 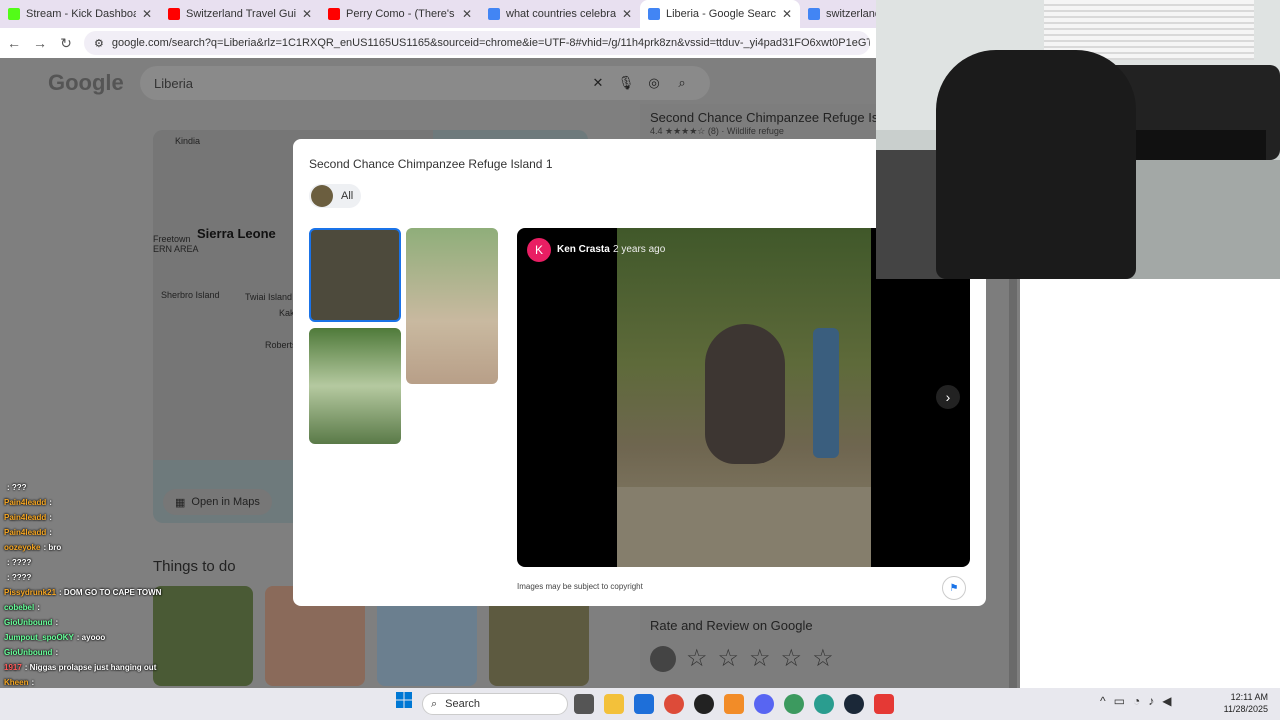 What do you see at coordinates (686, 131) in the screenshot?
I see `rating-stars-icon: ★★★★☆` at bounding box center [686, 131].